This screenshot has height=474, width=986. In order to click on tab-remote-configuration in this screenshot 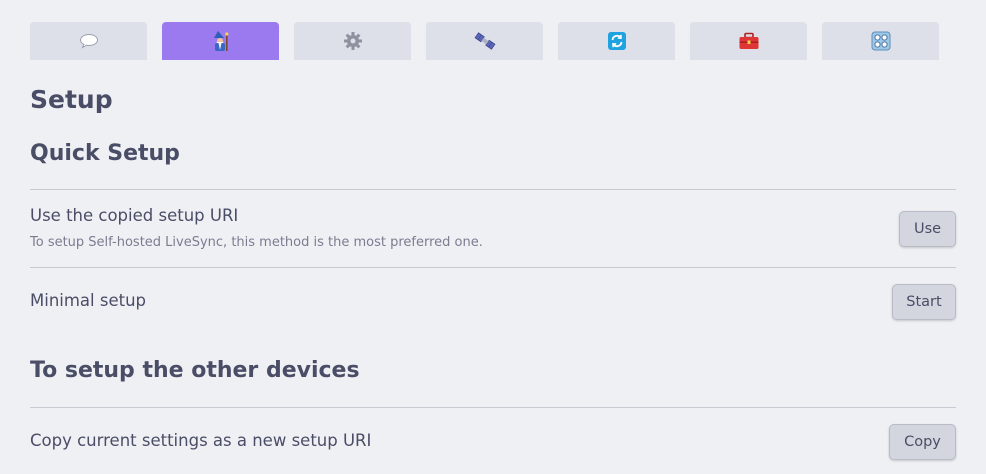, I will do `click(352, 41)`.